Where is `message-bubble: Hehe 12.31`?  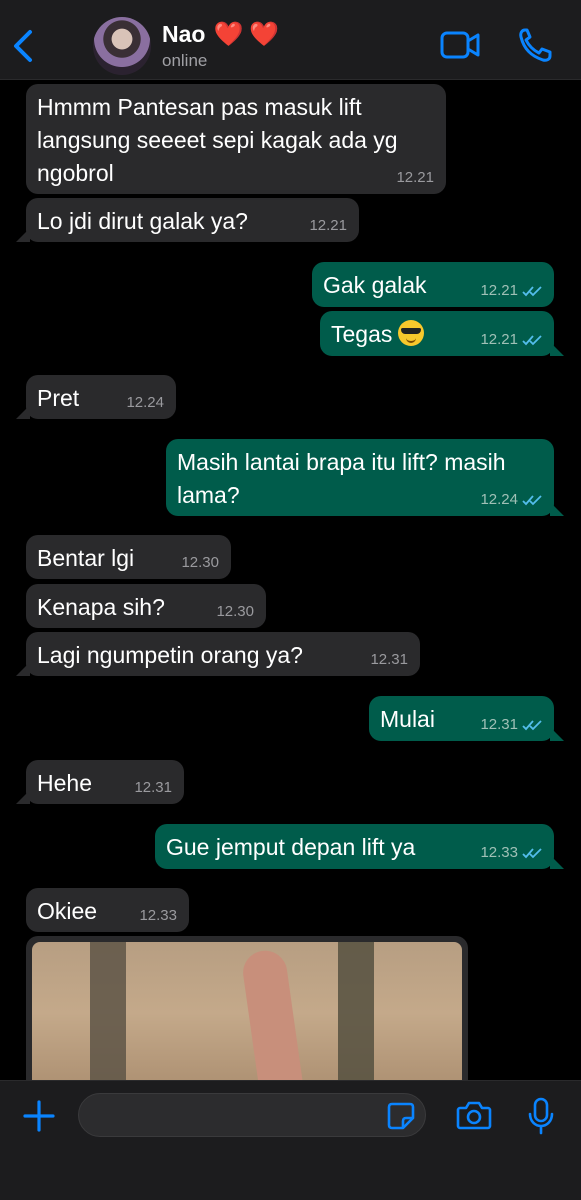
message-bubble: Hehe 12.31 is located at coordinates (100, 782).